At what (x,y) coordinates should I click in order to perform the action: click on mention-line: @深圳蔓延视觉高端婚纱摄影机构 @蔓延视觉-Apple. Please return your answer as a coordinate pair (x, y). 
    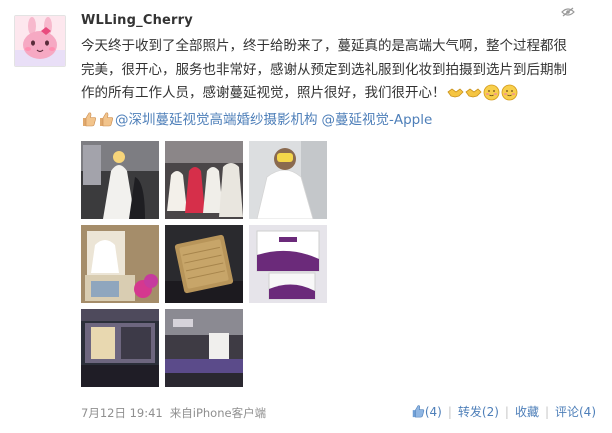
    Looking at the image, I should click on (256, 120).